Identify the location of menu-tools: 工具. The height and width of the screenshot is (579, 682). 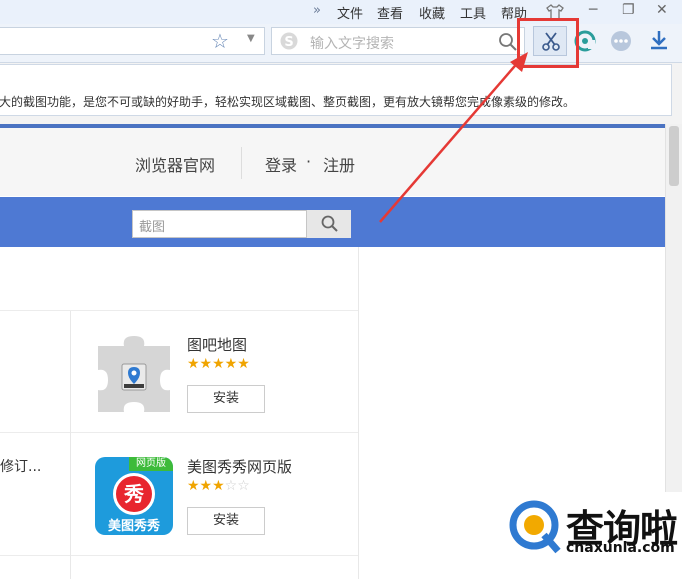
(473, 12).